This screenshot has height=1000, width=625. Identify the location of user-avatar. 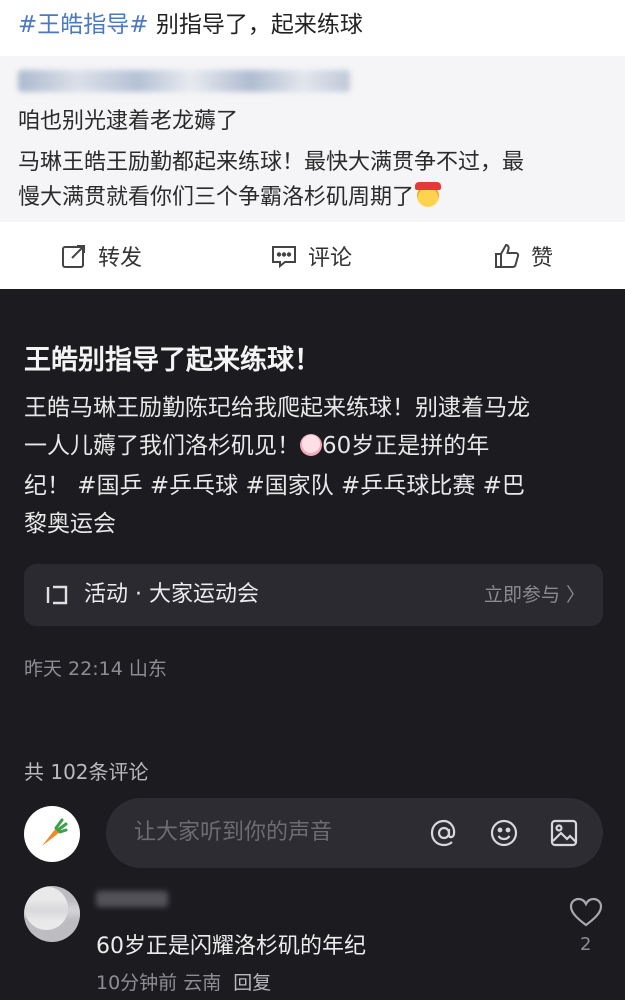
(52, 834).